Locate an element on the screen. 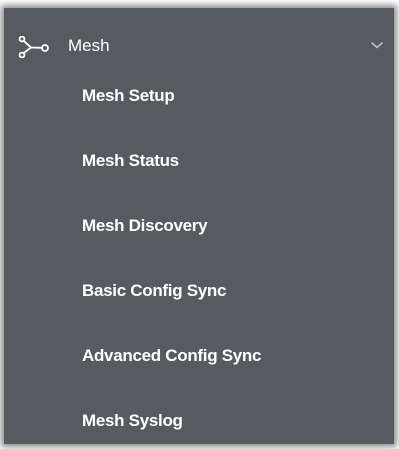  submenu-item-advanced-config-sync: Advanced Config Sync is located at coordinates (199, 355).